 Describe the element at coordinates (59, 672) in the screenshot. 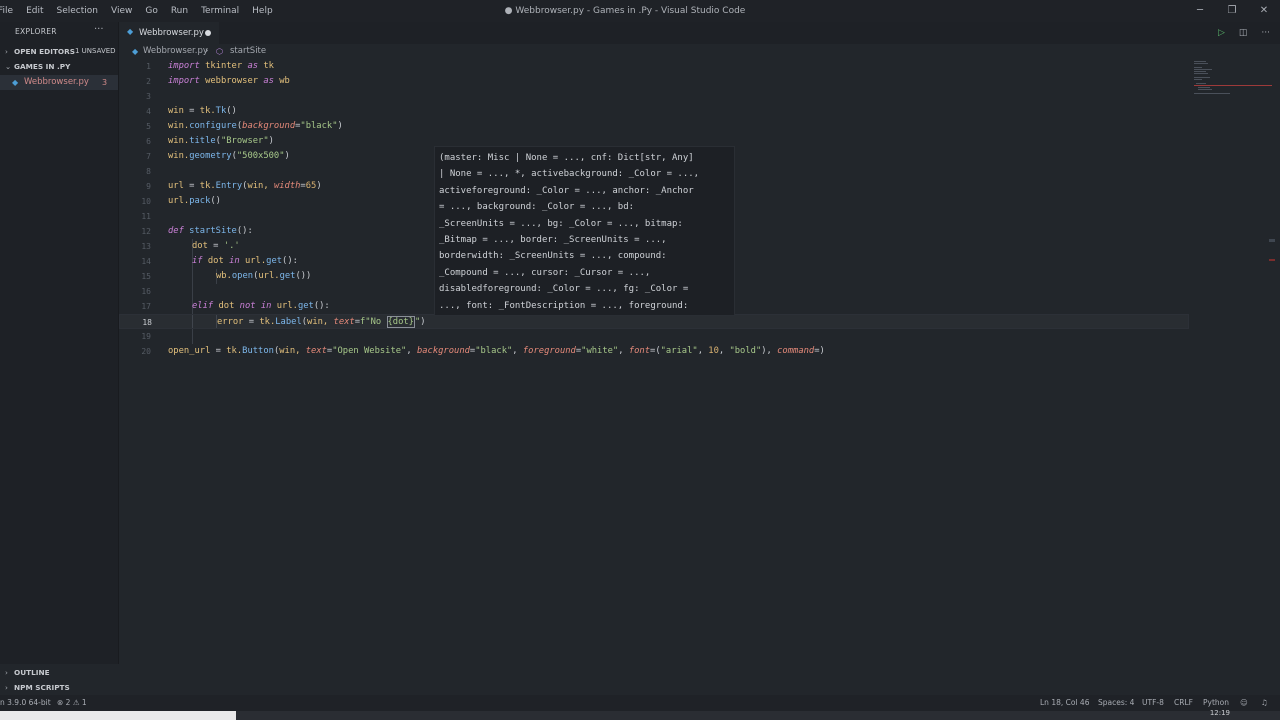

I see `outline-section: › OUTLINE` at that location.